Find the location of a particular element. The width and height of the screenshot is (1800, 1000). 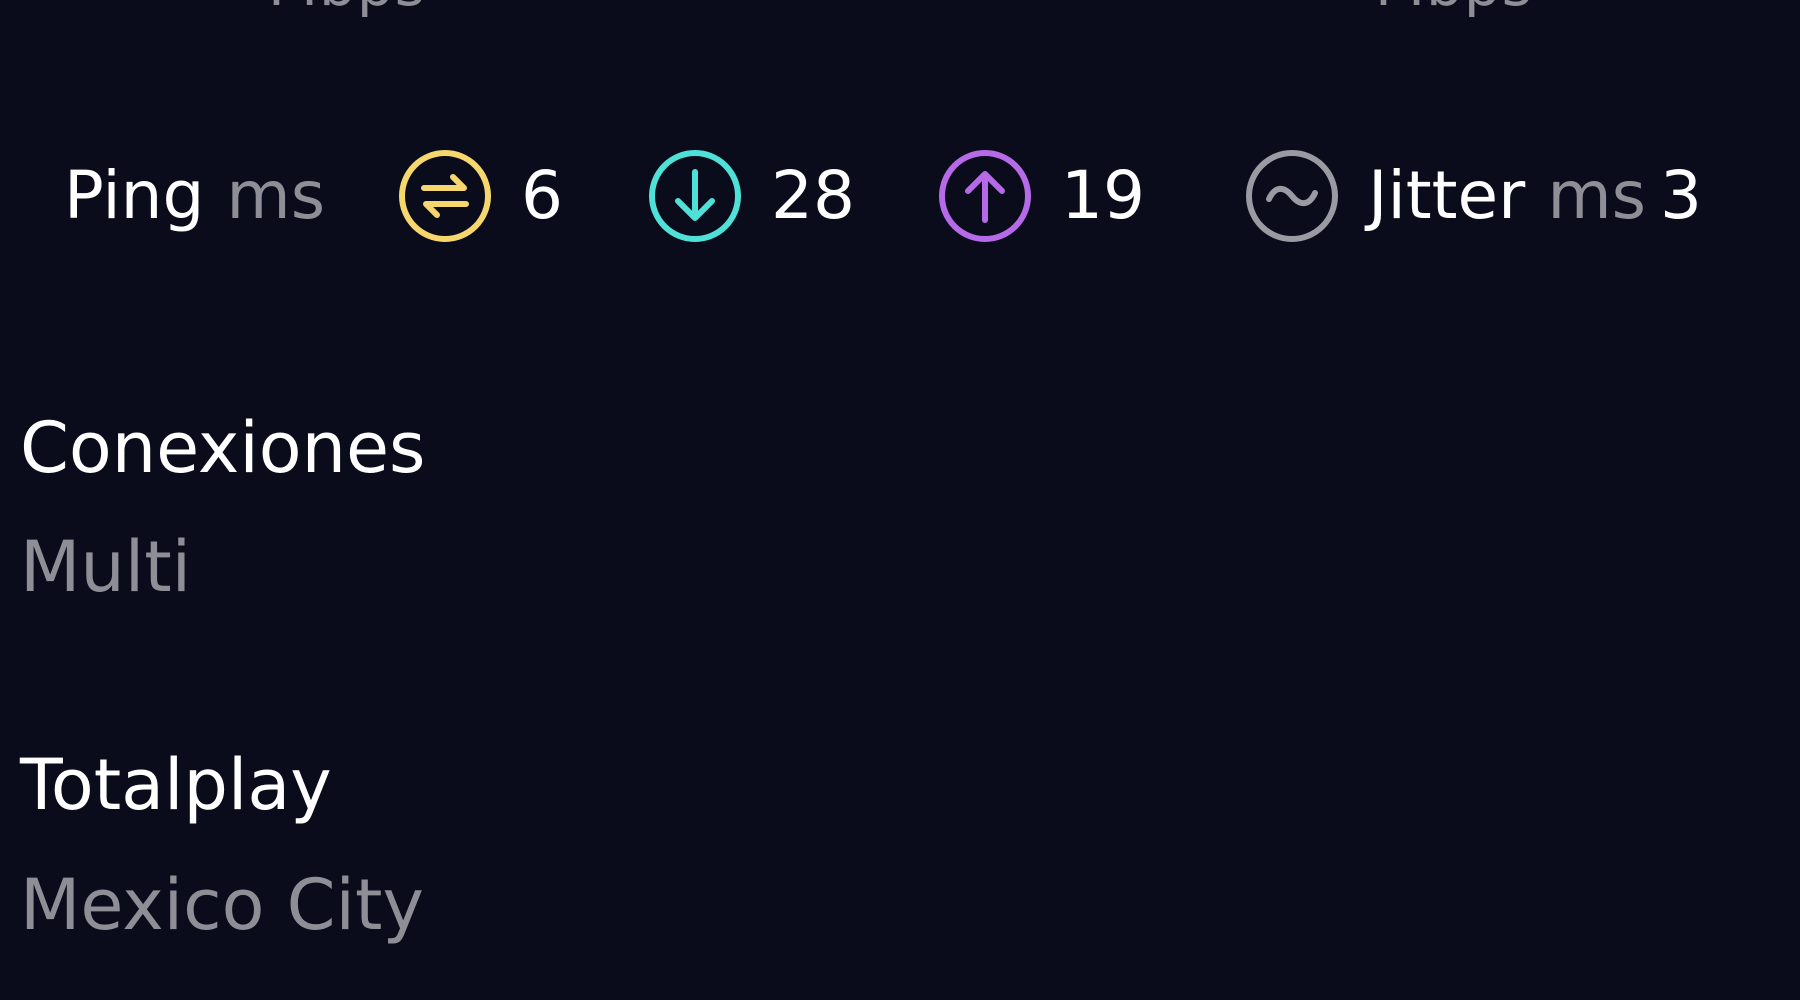

jitter-metric: Jitter ms 3 is located at coordinates (1473, 196).